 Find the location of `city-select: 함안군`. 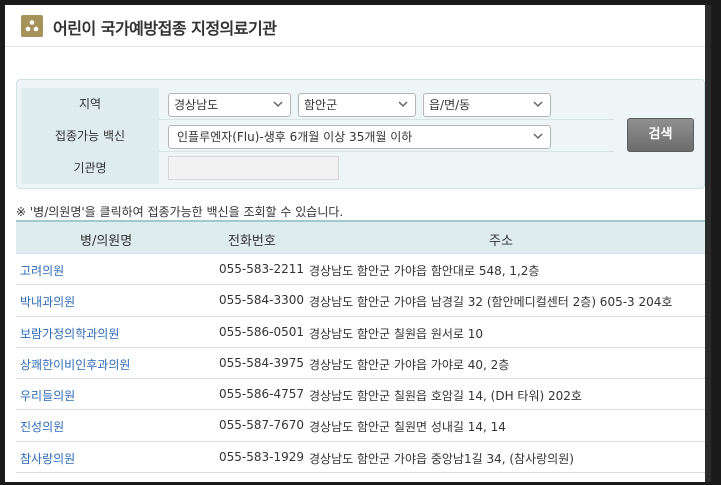

city-select: 함안군 is located at coordinates (357, 105).